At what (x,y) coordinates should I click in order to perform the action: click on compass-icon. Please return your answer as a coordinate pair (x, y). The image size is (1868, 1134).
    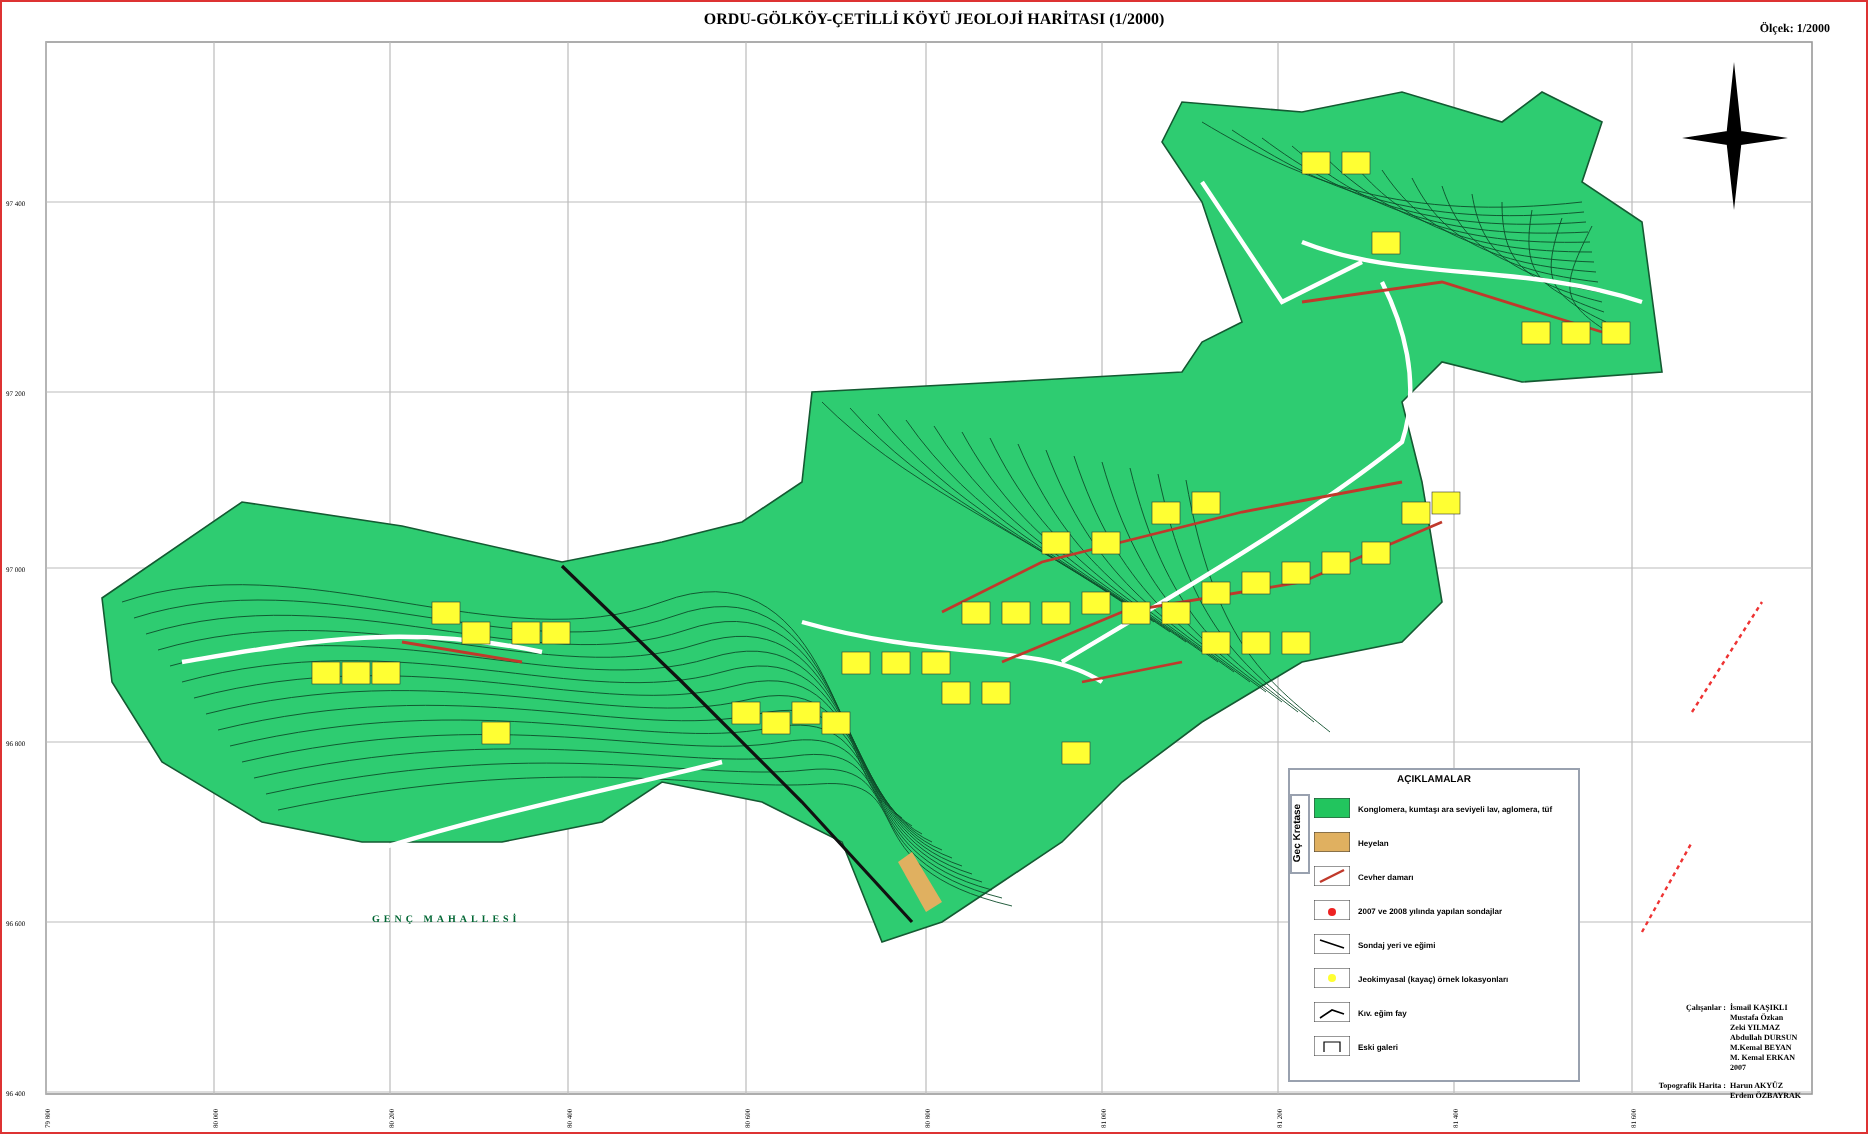
    Looking at the image, I should click on (1735, 136).